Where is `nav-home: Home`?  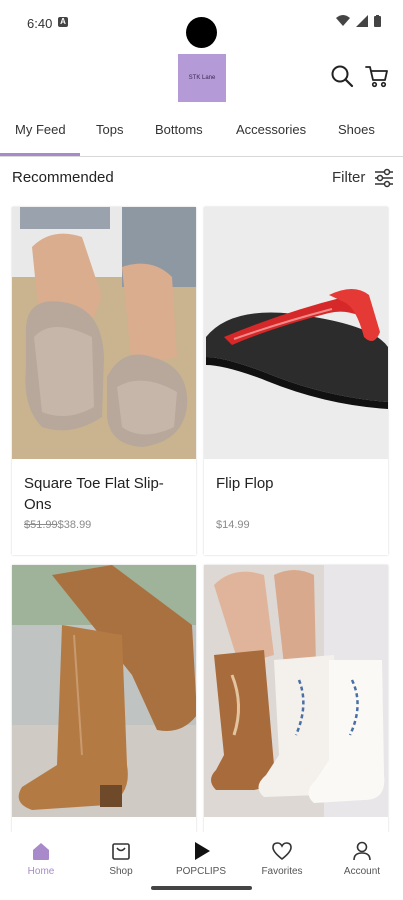 nav-home: Home is located at coordinates (41, 858).